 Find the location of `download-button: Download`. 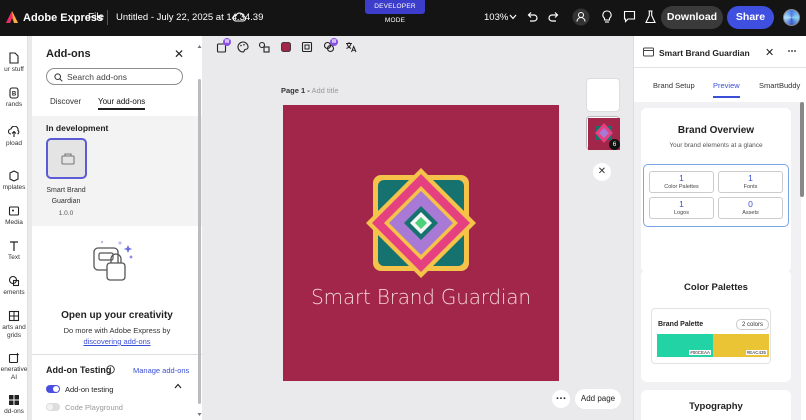

download-button: Download is located at coordinates (692, 17).